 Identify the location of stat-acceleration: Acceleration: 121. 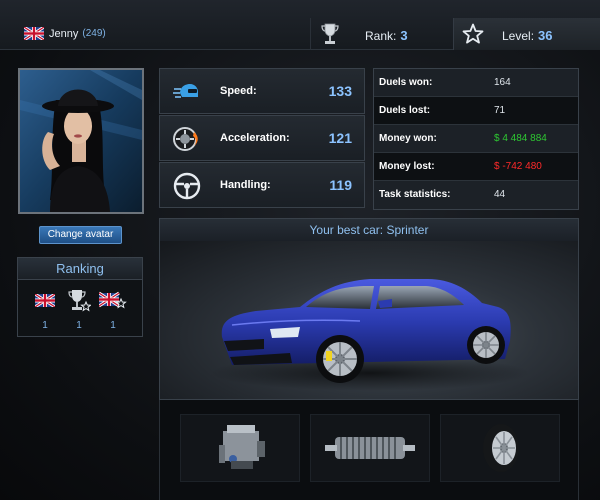
(262, 138).